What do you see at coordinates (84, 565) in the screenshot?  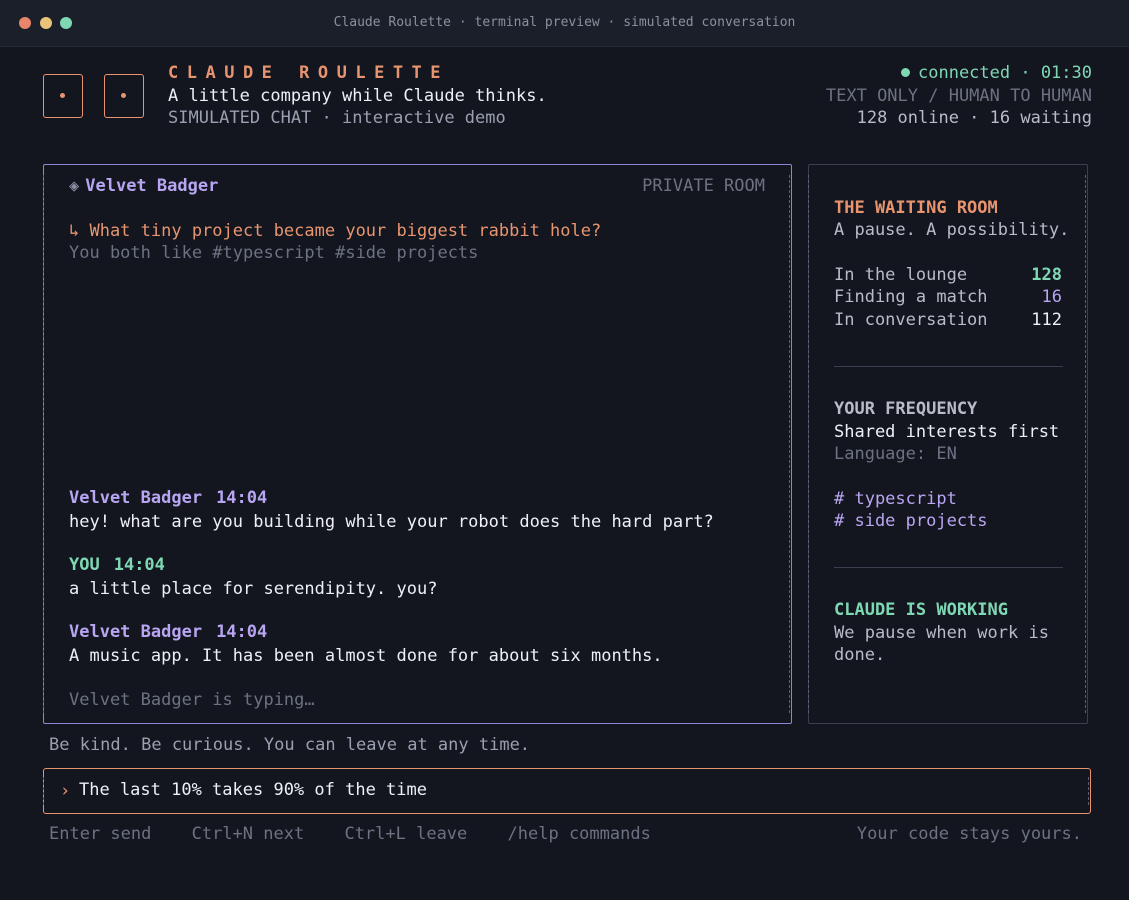 I see `message-author: YOU` at bounding box center [84, 565].